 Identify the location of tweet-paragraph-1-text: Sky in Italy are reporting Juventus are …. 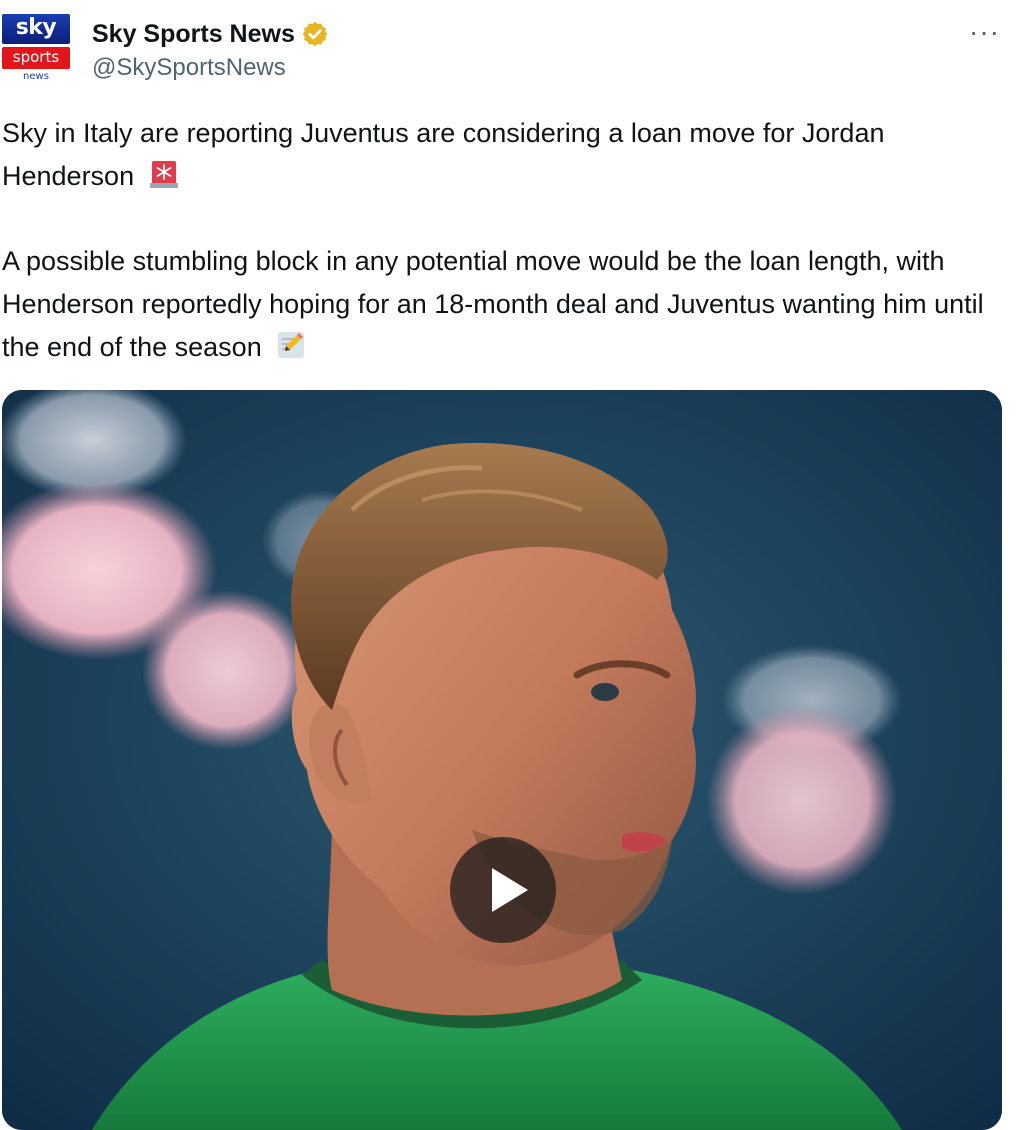
(443, 154).